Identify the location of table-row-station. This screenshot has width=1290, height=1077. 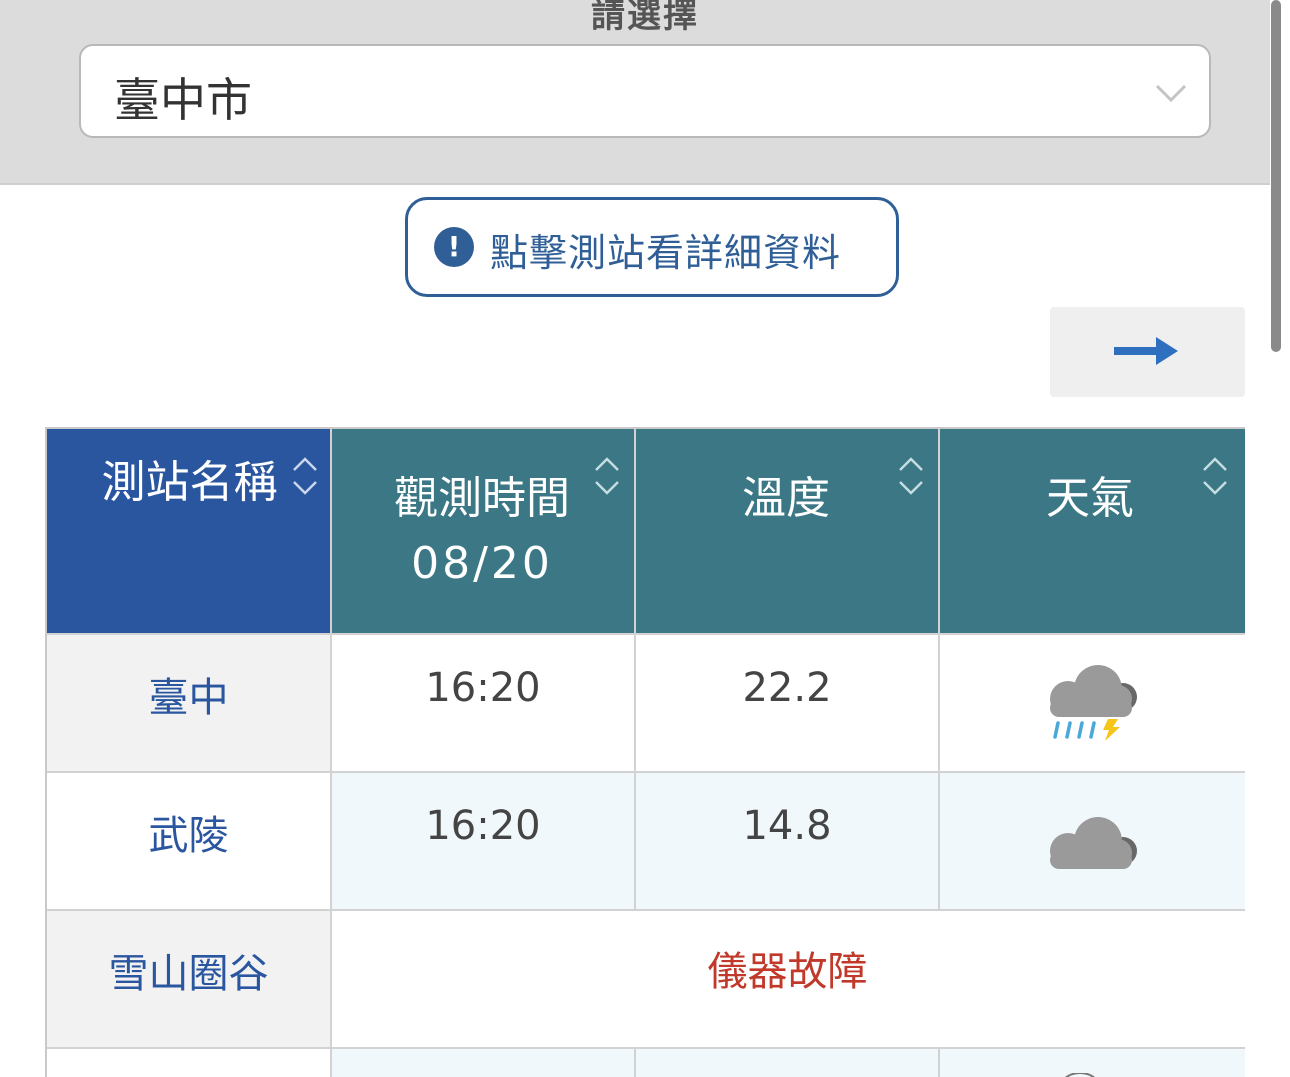
(189, 1063).